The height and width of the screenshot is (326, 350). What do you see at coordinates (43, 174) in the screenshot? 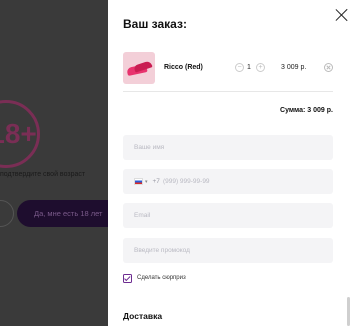
I see `age-gate-text: подтвердите свой возраст` at bounding box center [43, 174].